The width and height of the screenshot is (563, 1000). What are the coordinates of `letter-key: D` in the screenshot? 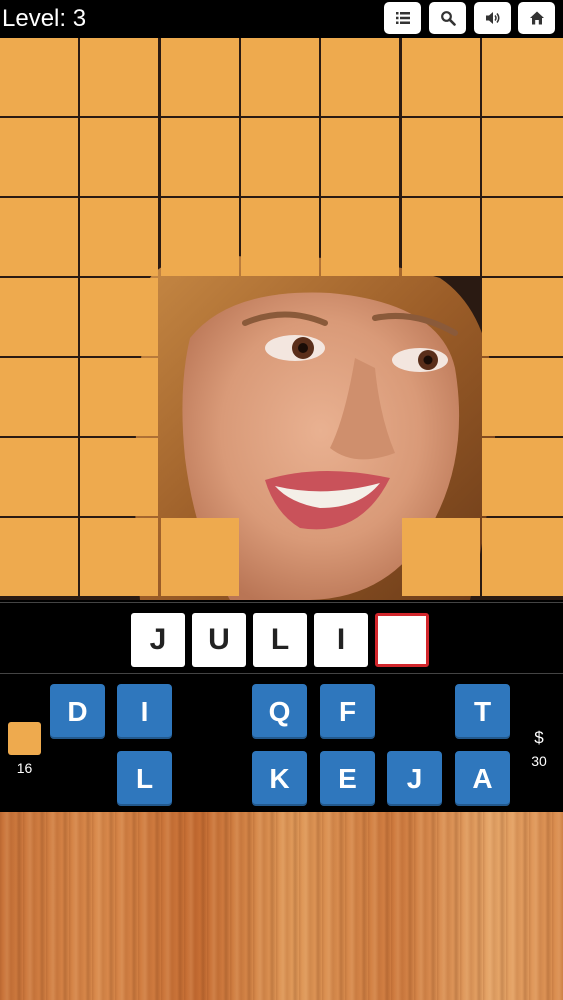 It's located at (77, 711).